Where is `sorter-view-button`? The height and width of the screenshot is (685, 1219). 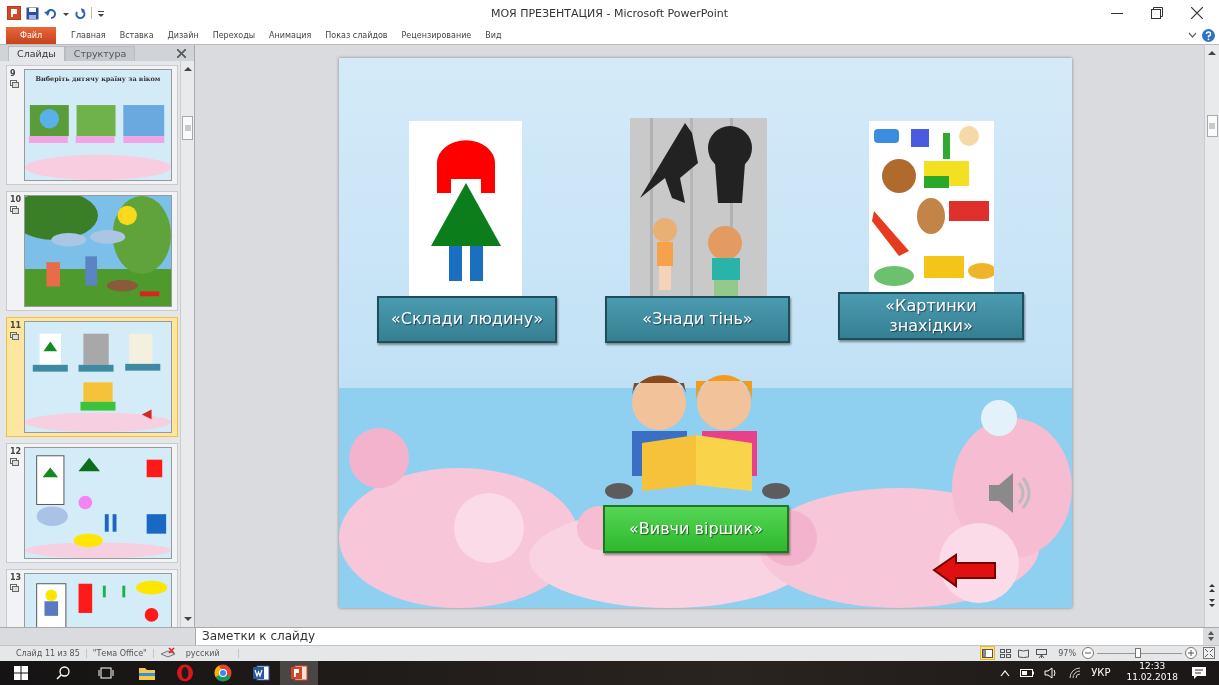
sorter-view-button is located at coordinates (1006, 653).